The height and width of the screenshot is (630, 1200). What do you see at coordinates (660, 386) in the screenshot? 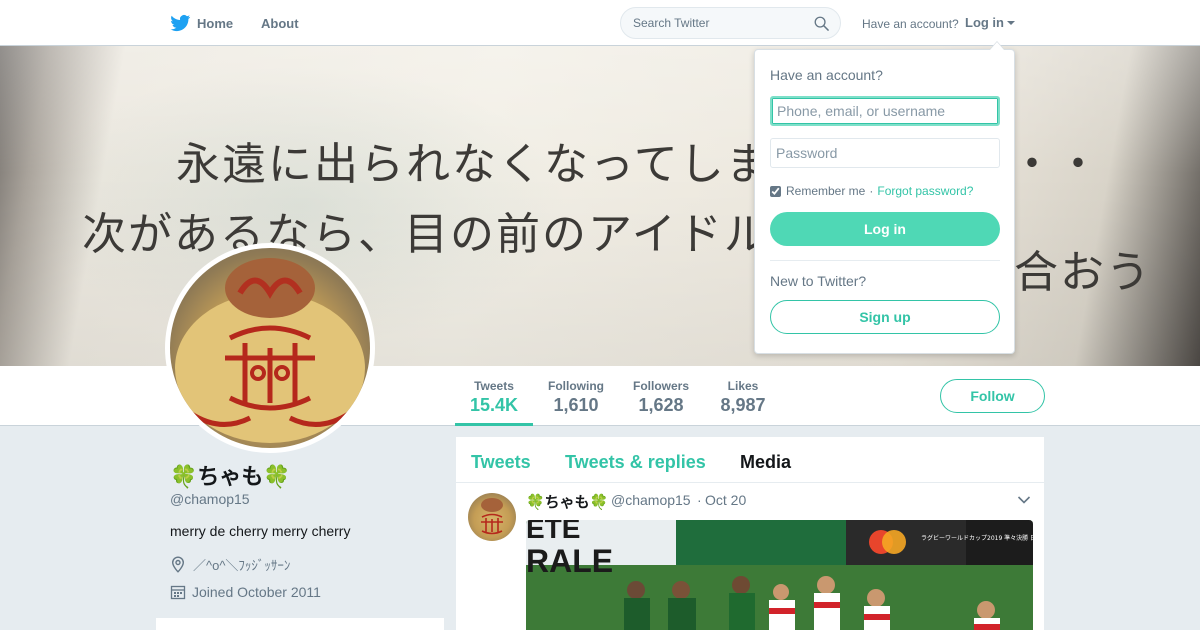
I see `stat-label: Followers` at bounding box center [660, 386].